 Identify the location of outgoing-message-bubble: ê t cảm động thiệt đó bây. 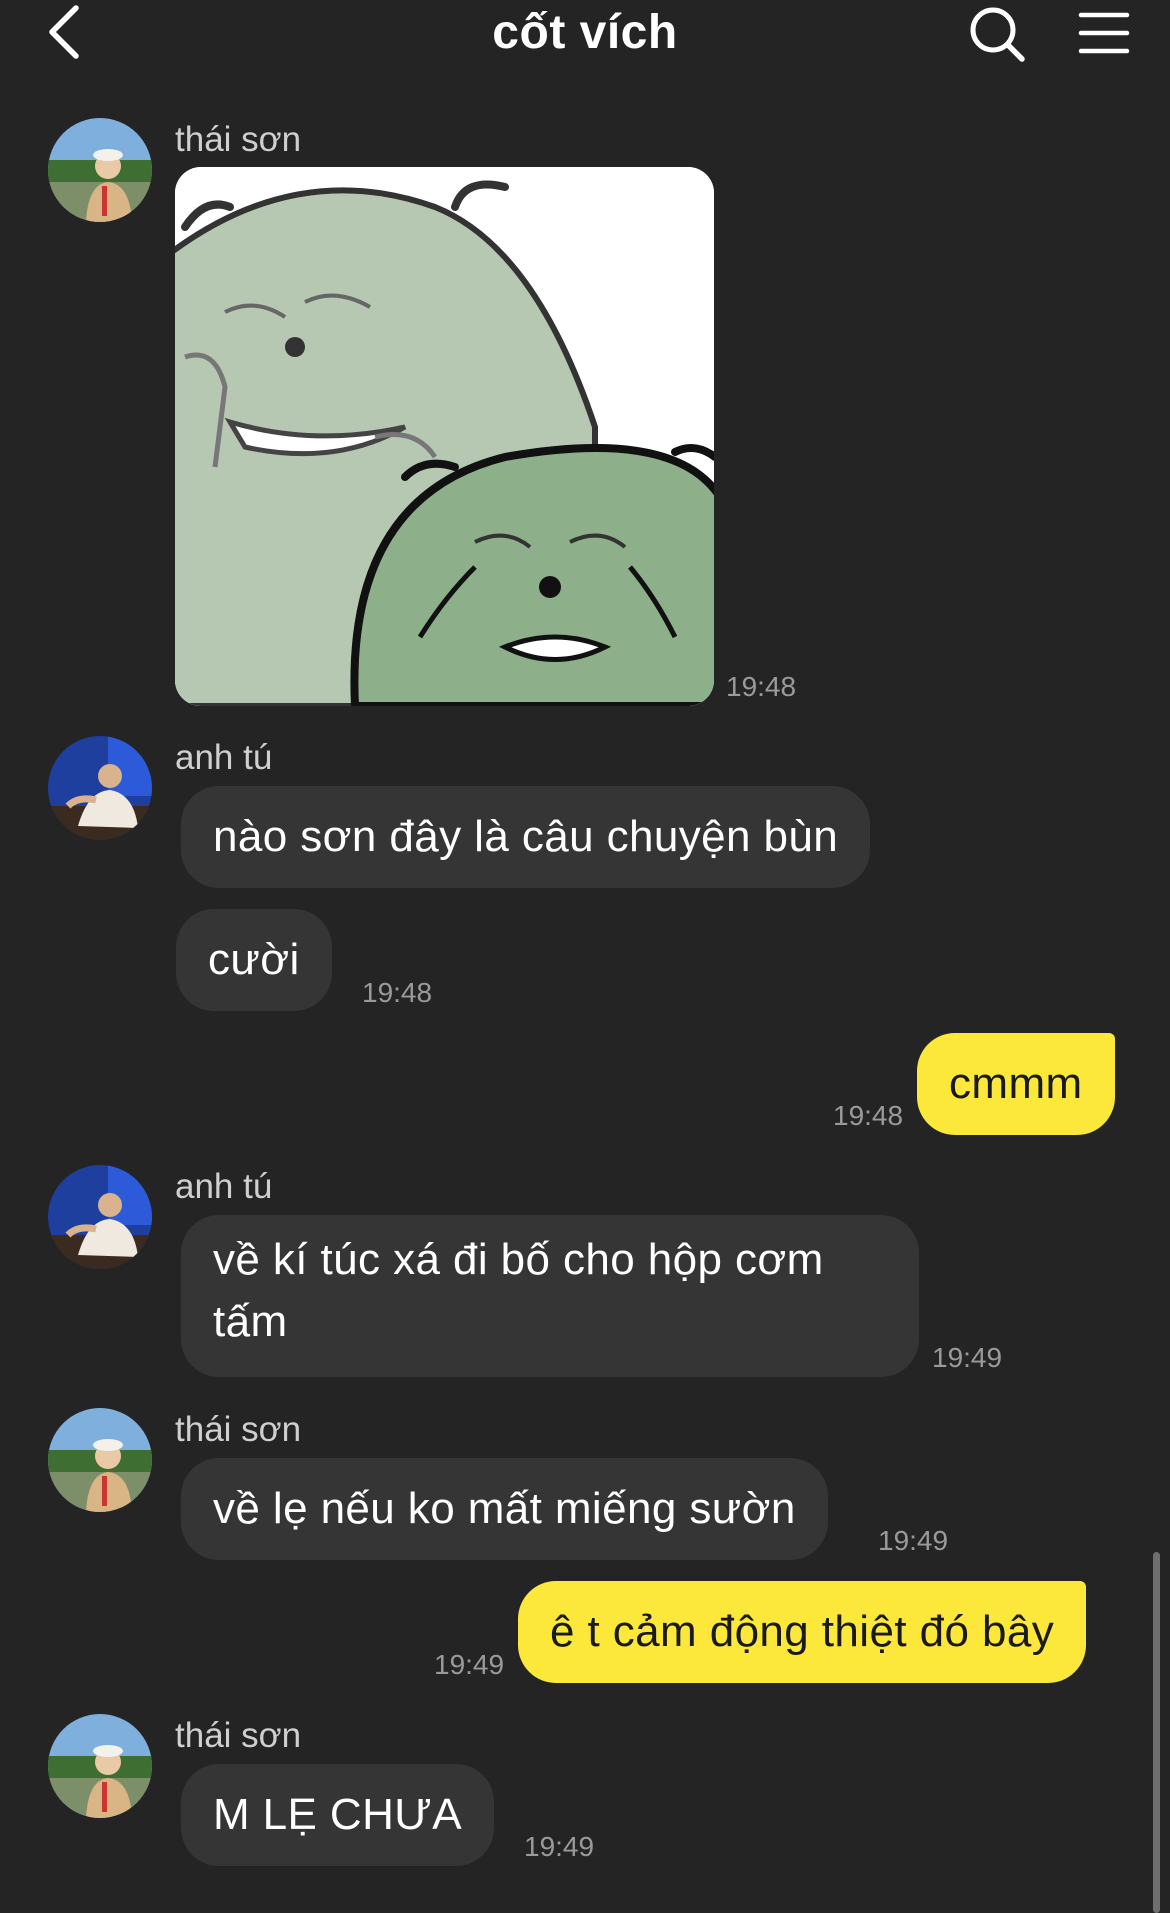
(802, 1632).